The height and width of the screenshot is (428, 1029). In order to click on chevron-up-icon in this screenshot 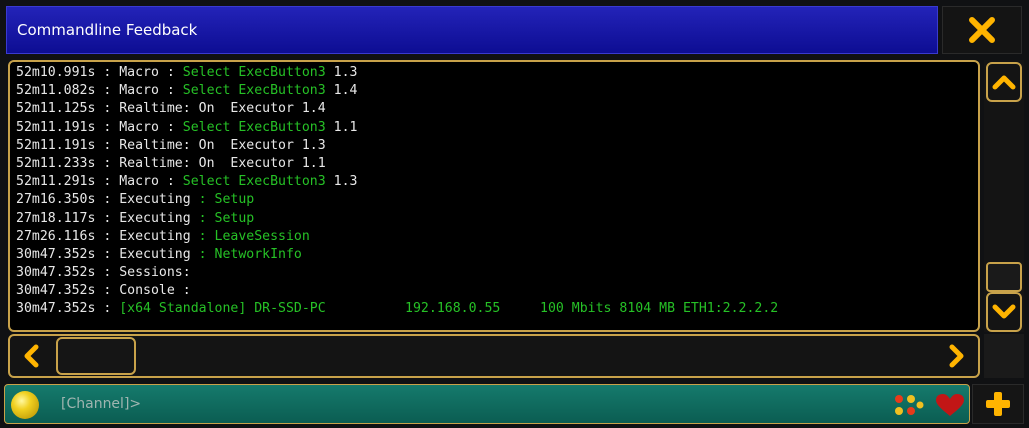, I will do `click(1004, 82)`.